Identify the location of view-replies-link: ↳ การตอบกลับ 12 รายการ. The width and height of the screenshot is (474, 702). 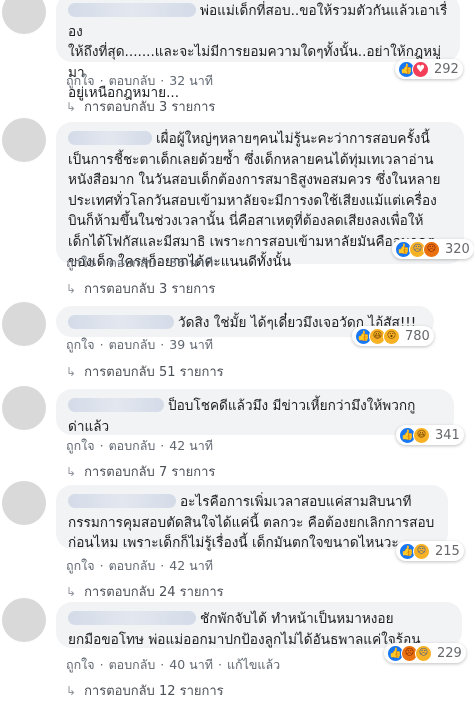
(145, 690).